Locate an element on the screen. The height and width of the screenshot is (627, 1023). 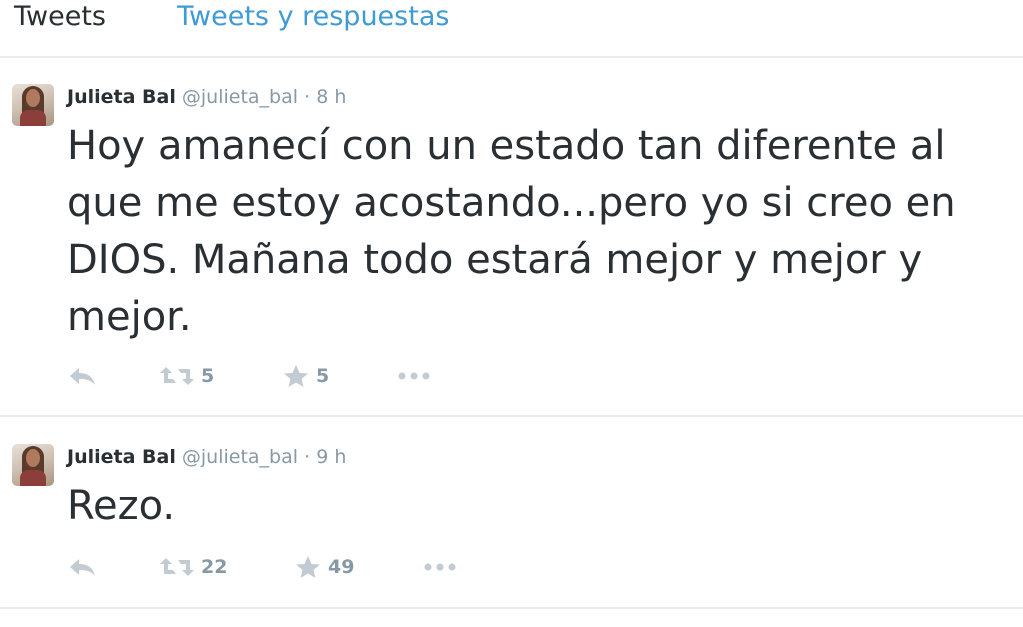
tab-tweets-and-replies: Tweets y respuestas is located at coordinates (313, 17).